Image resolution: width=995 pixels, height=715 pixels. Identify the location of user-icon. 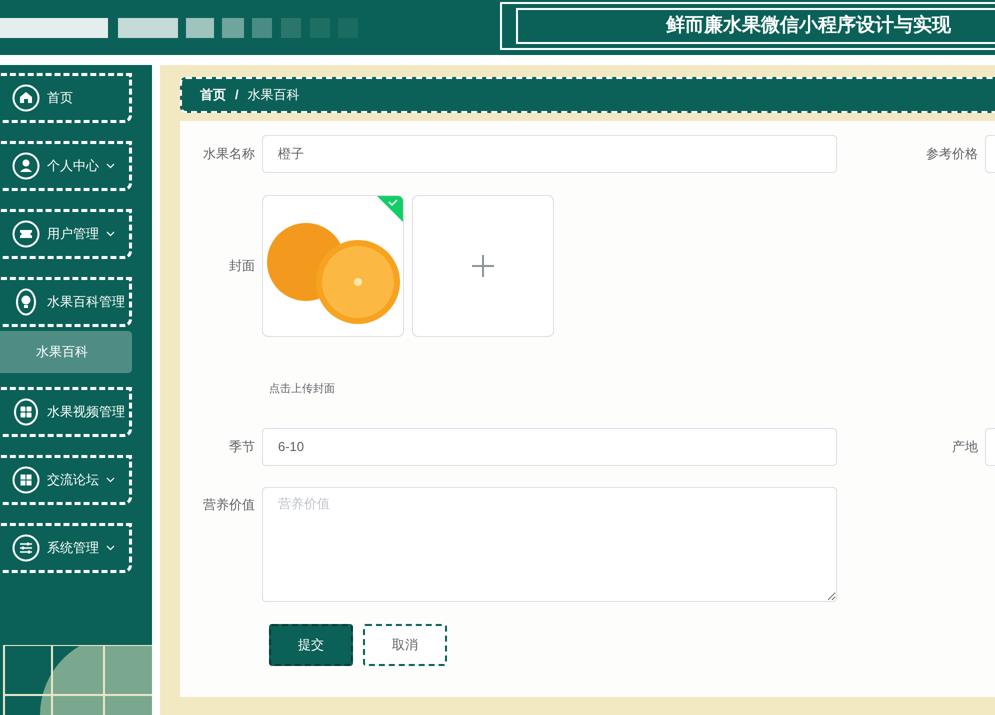
(26, 166).